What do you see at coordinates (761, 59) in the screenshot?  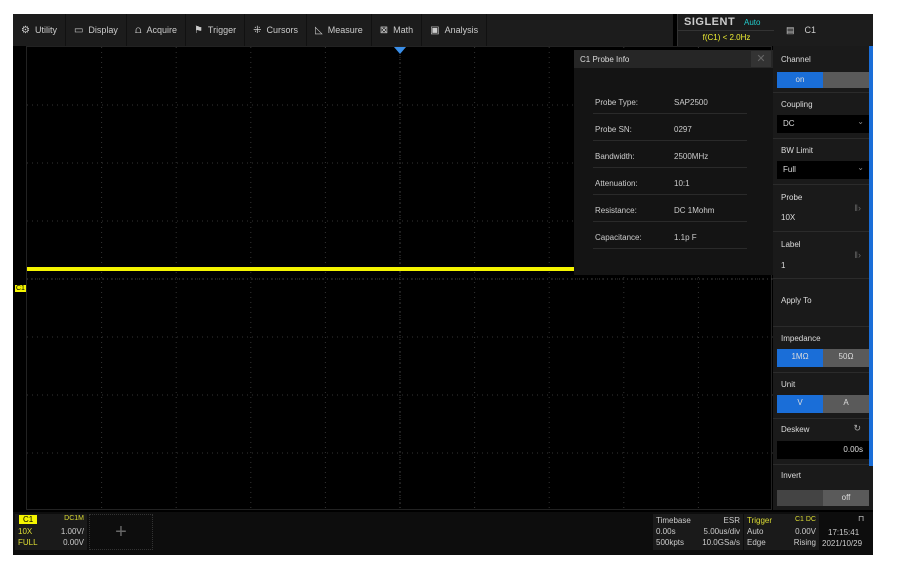 I see `close-icon: ✕` at bounding box center [761, 59].